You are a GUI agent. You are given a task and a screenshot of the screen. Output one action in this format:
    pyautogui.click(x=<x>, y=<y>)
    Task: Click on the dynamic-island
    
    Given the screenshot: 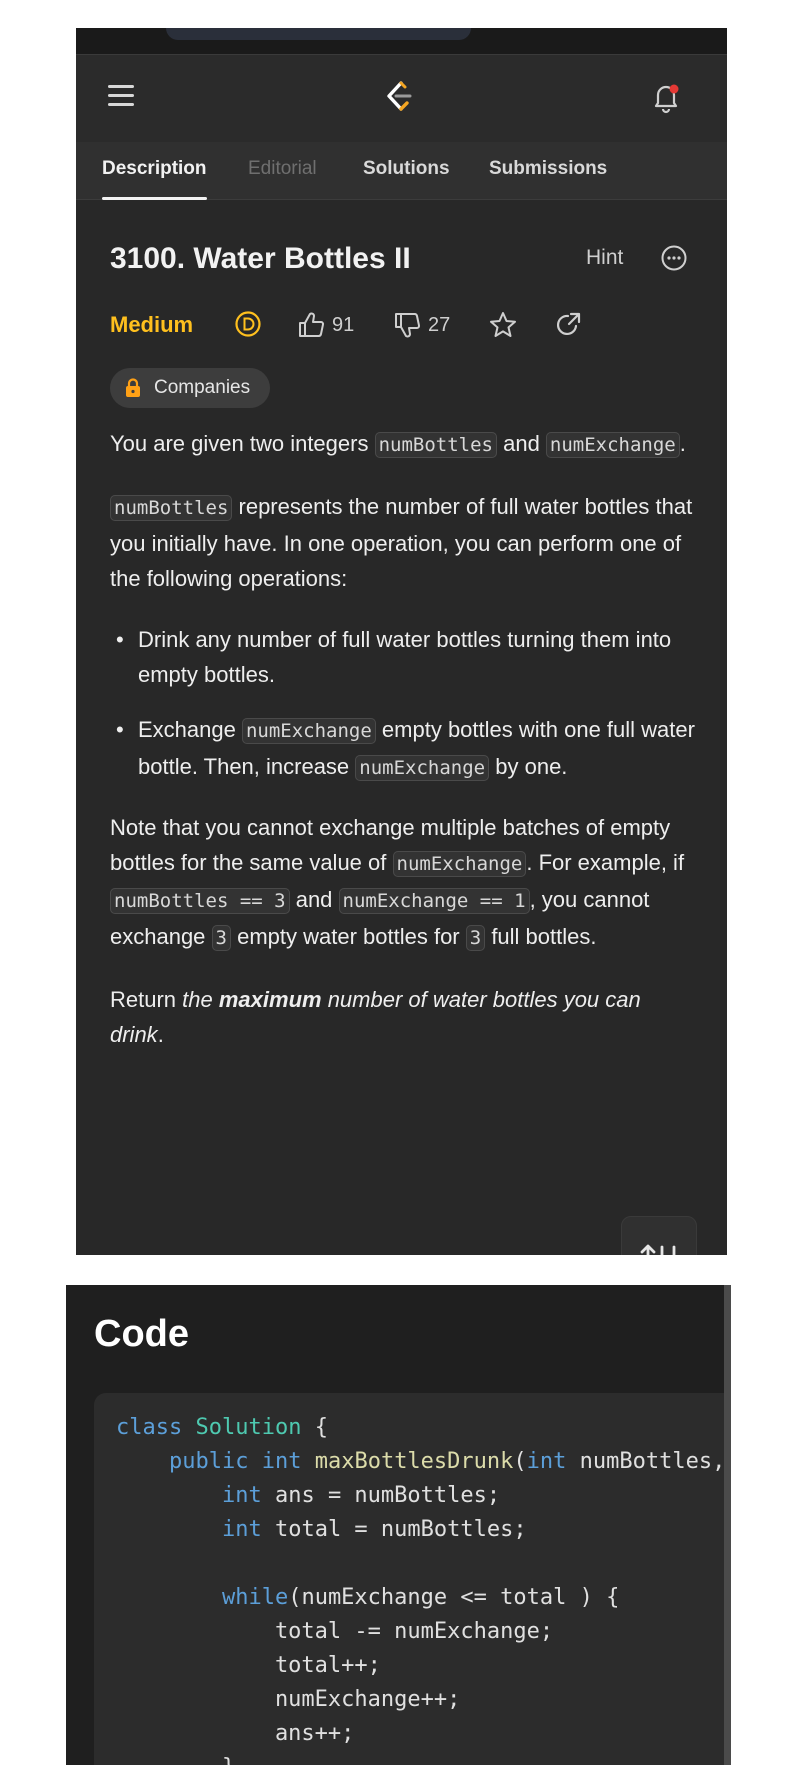 What is the action you would take?
    pyautogui.click(x=318, y=34)
    